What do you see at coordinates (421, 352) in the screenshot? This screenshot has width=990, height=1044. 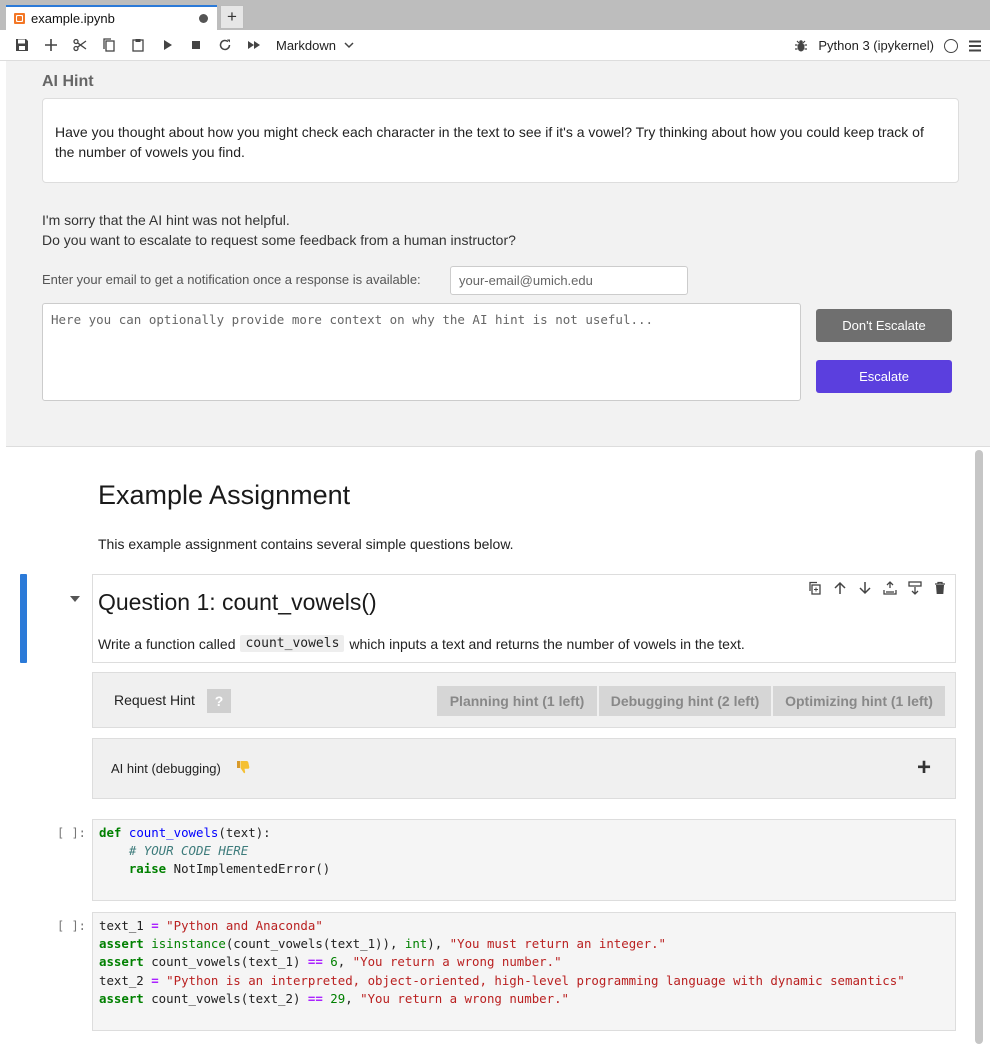 I see `context-textarea` at bounding box center [421, 352].